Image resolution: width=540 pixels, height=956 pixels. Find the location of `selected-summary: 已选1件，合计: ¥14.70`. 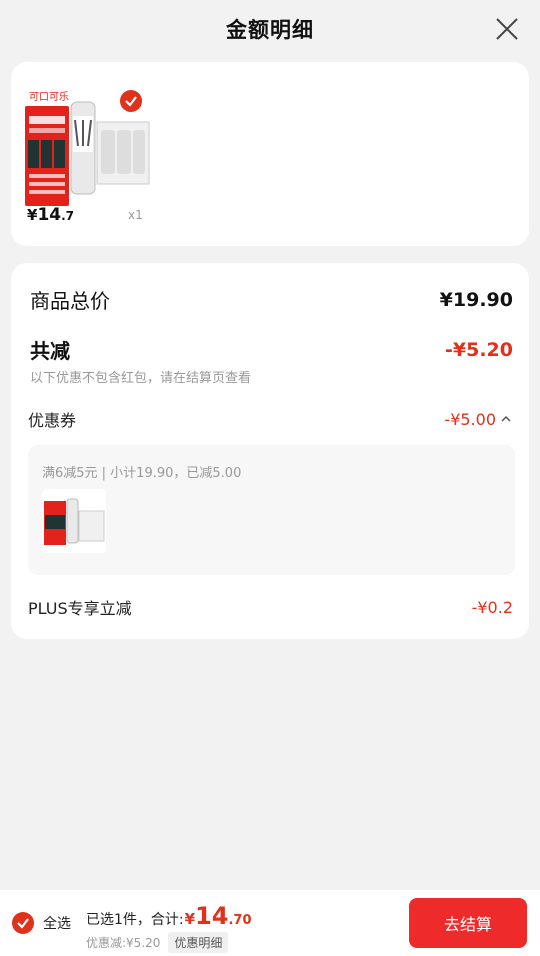

selected-summary: 已选1件，合计: ¥14.70 is located at coordinates (169, 916).